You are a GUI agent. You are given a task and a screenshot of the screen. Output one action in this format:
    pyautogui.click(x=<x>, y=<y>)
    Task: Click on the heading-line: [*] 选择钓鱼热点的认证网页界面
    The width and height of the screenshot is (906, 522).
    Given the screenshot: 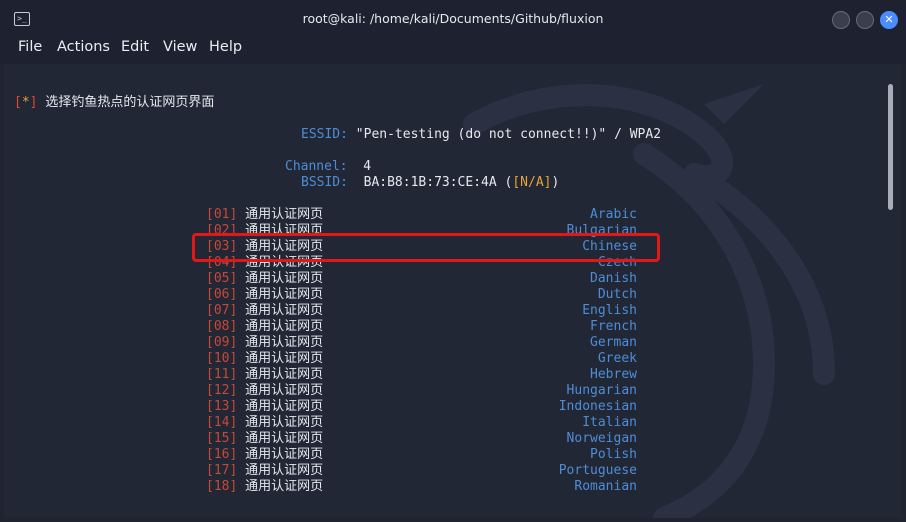 What is the action you would take?
    pyautogui.click(x=114, y=102)
    